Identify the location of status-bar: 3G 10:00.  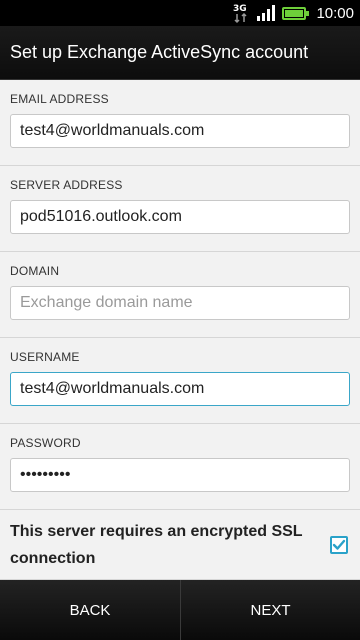
(180, 13).